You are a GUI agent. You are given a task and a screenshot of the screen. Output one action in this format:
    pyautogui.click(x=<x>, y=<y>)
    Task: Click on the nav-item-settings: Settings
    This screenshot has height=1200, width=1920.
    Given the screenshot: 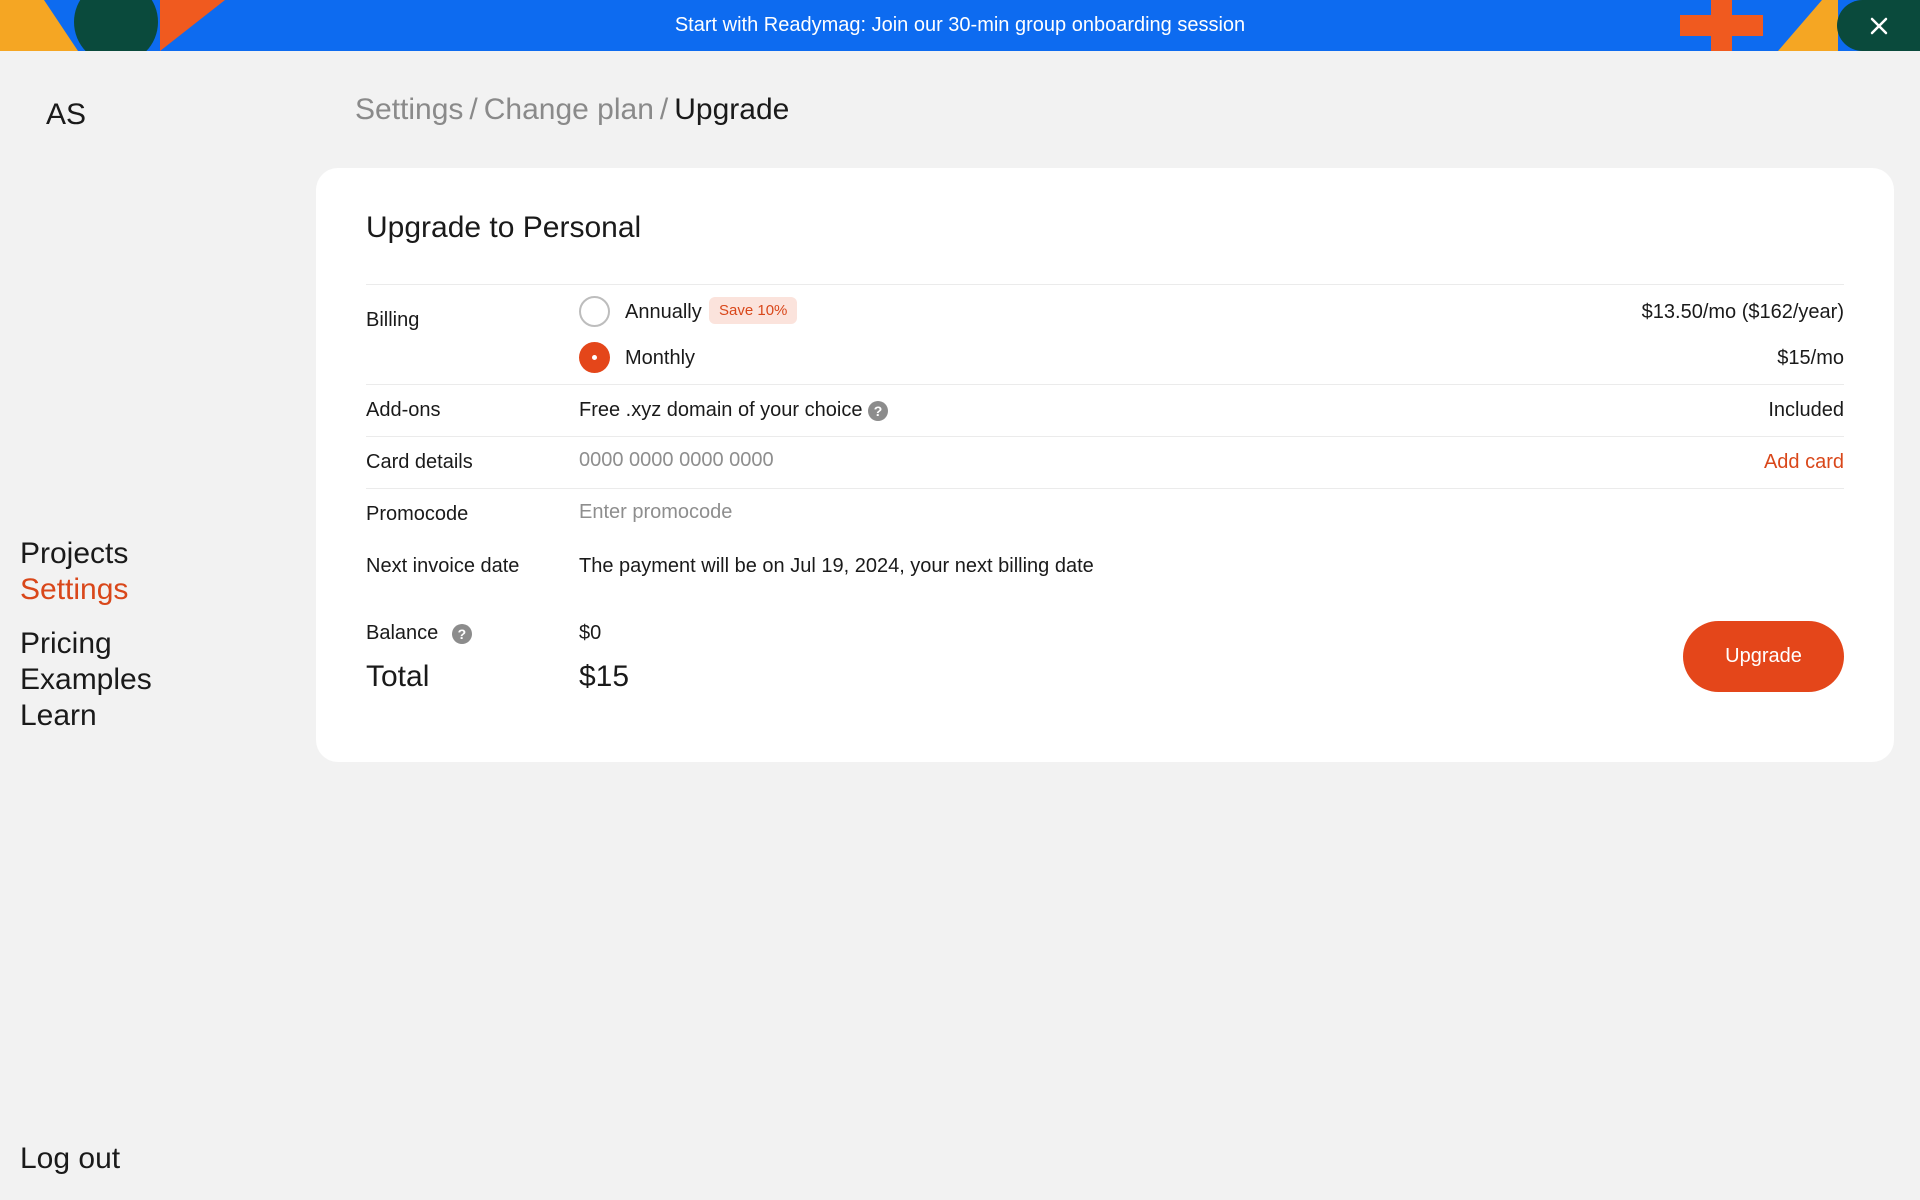 What is the action you would take?
    pyautogui.click(x=86, y=590)
    